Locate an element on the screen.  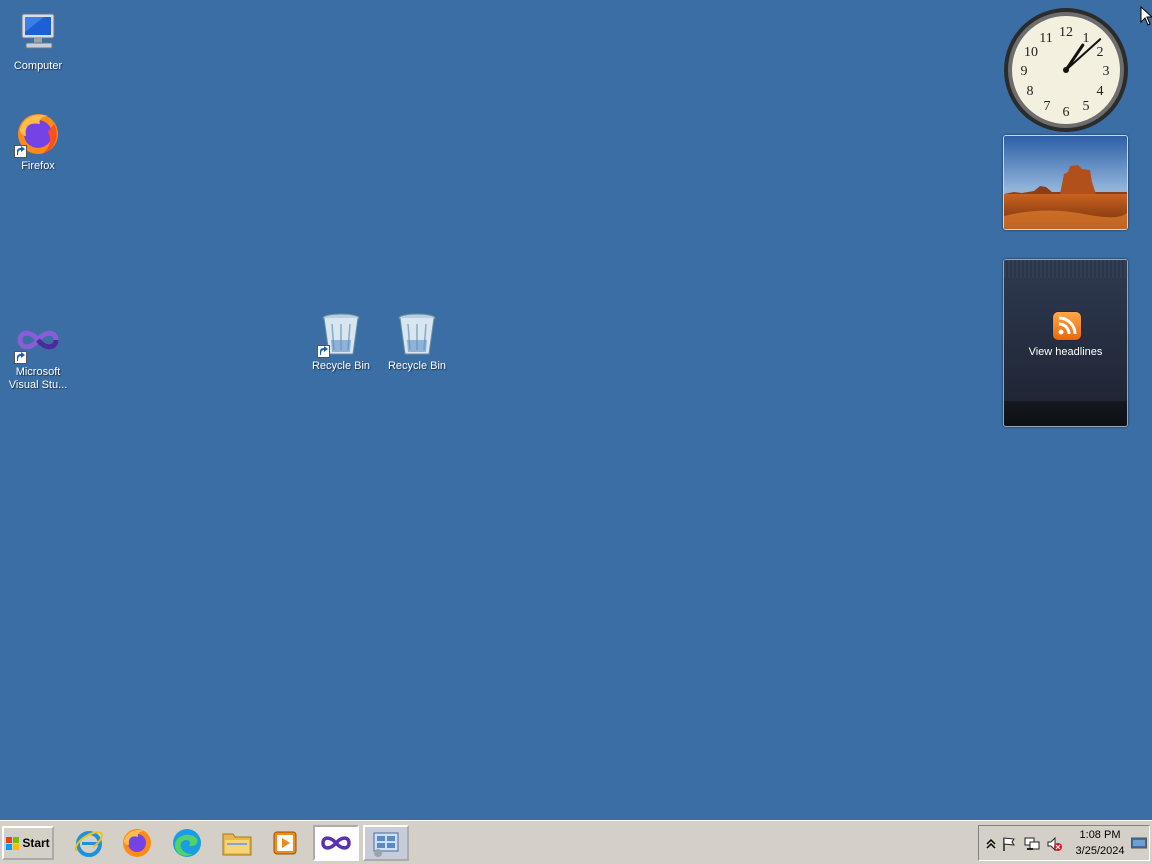
taskbar: Start 1:08 PM 3/25/2024 is located at coordinates (576, 842).